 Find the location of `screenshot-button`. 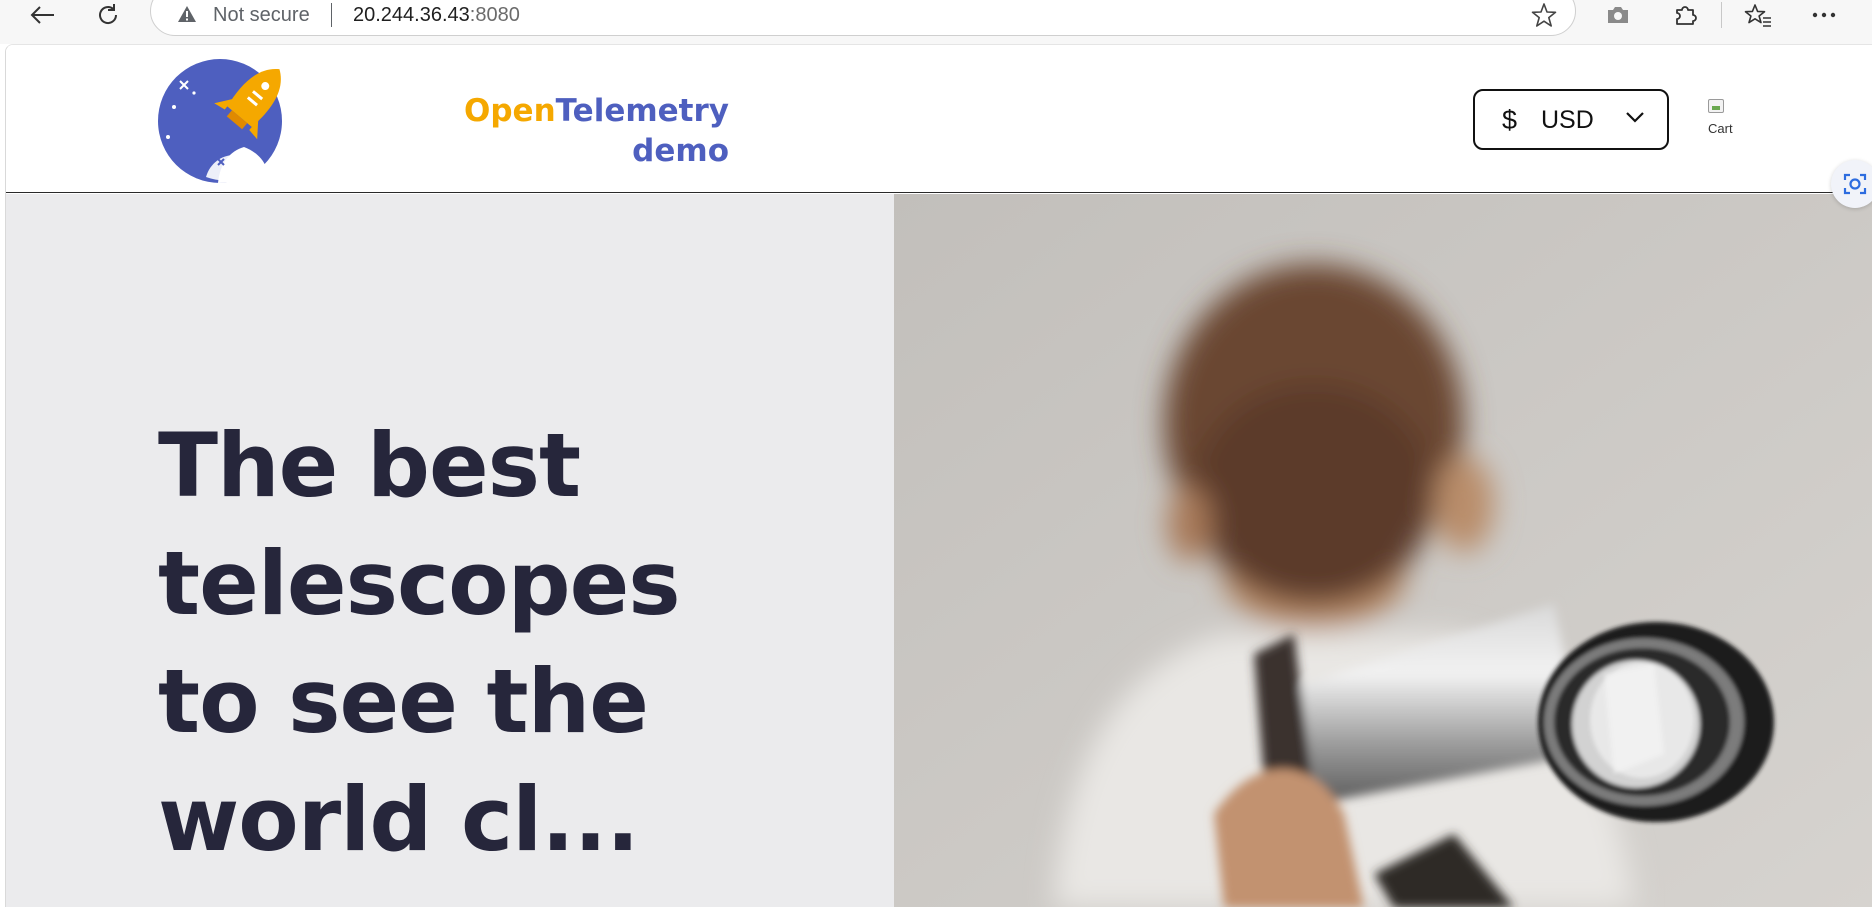

screenshot-button is located at coordinates (1618, 15).